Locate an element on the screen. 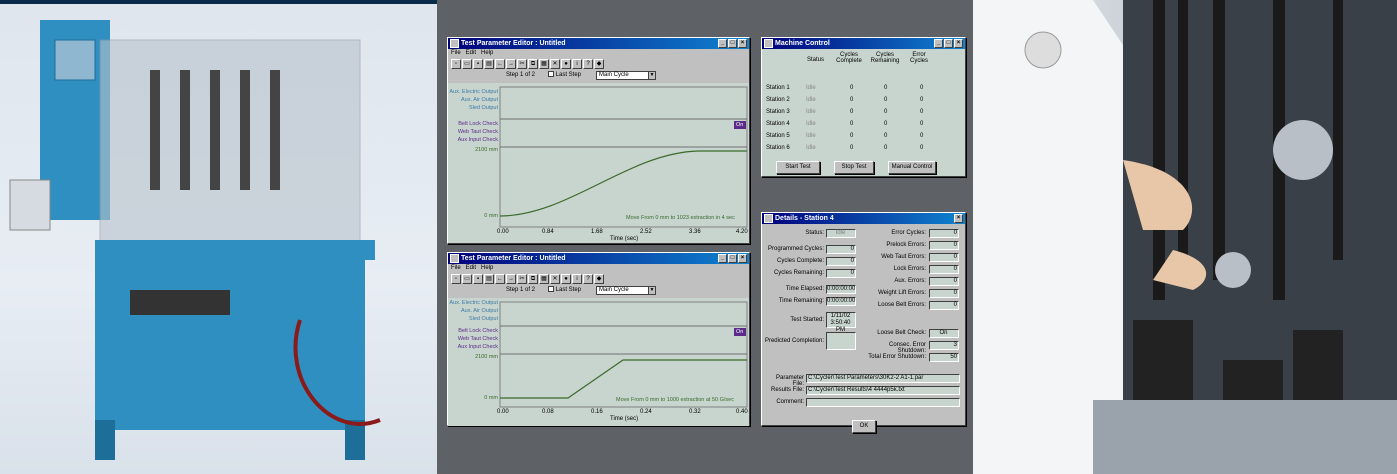  time-remaining-value: 0:00:00:00 is located at coordinates (841, 301).